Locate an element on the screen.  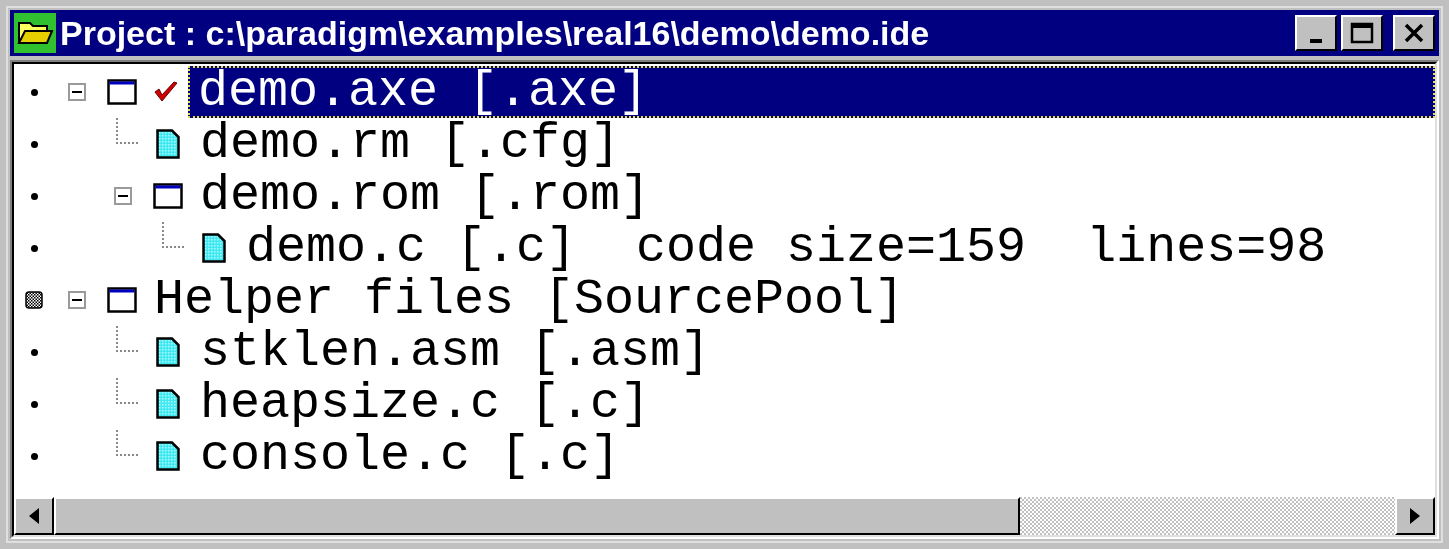
maximize-button is located at coordinates (1362, 33).